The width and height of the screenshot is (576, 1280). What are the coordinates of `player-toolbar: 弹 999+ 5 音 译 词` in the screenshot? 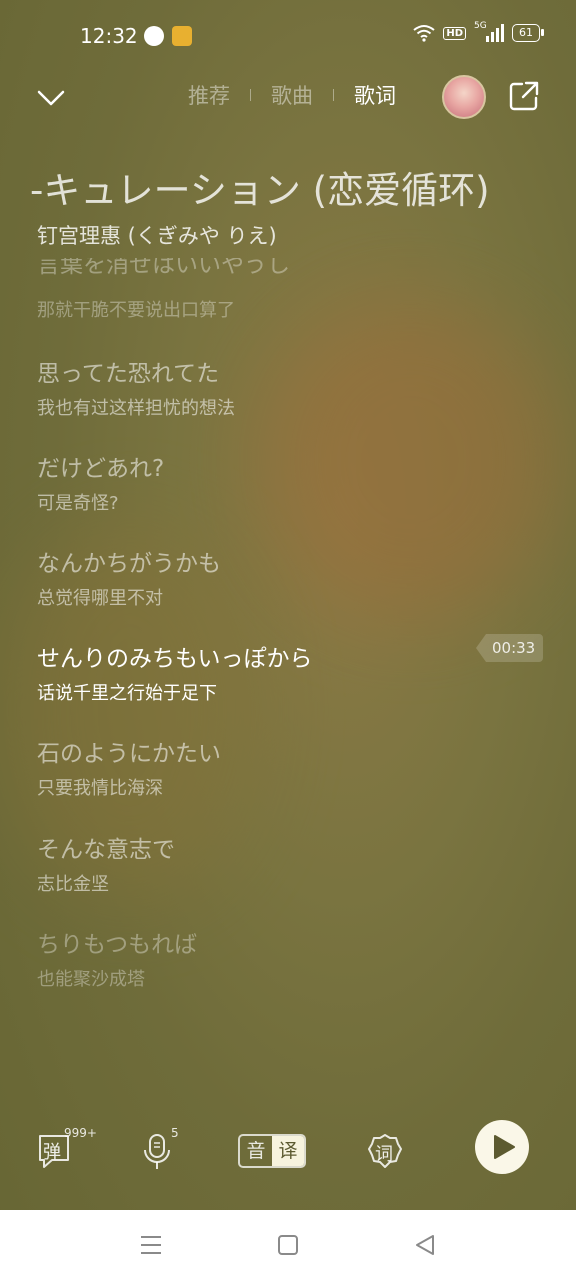 It's located at (288, 1152).